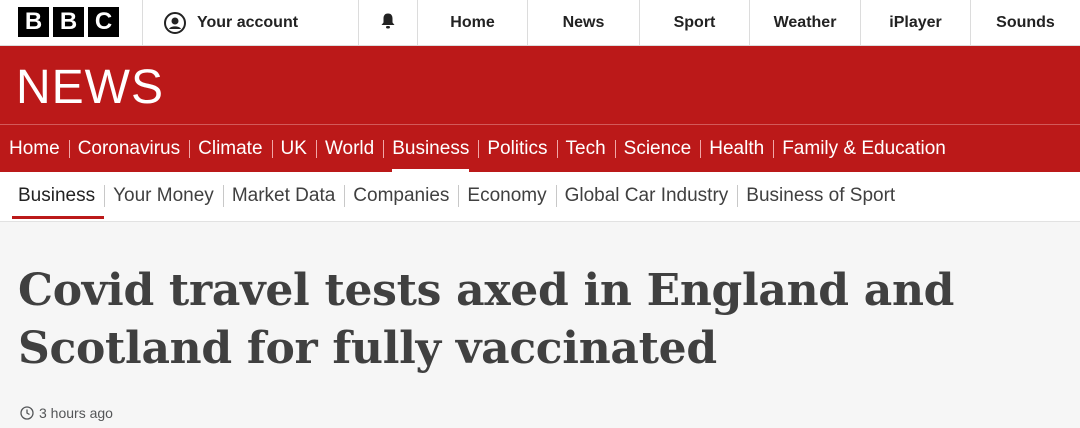  I want to click on timestamp-text: 3 hours ago, so click(76, 413).